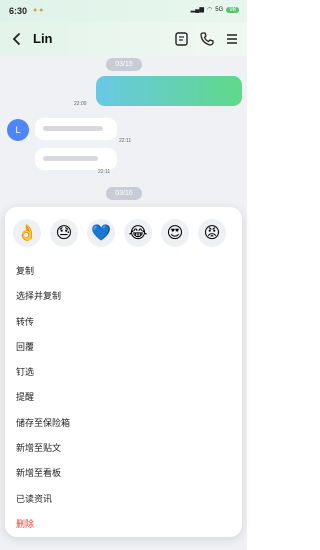 Image resolution: width=320 pixels, height=550 pixels. Describe the element at coordinates (232, 39) in the screenshot. I see `menu-icon` at that location.